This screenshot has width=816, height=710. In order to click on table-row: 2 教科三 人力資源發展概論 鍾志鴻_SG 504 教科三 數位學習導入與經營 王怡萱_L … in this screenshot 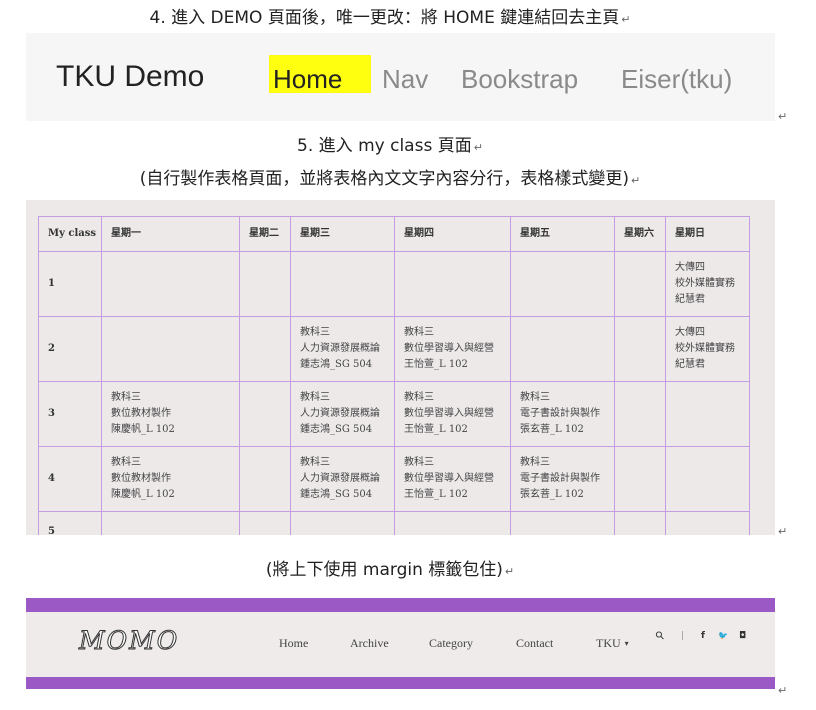, I will do `click(394, 349)`.